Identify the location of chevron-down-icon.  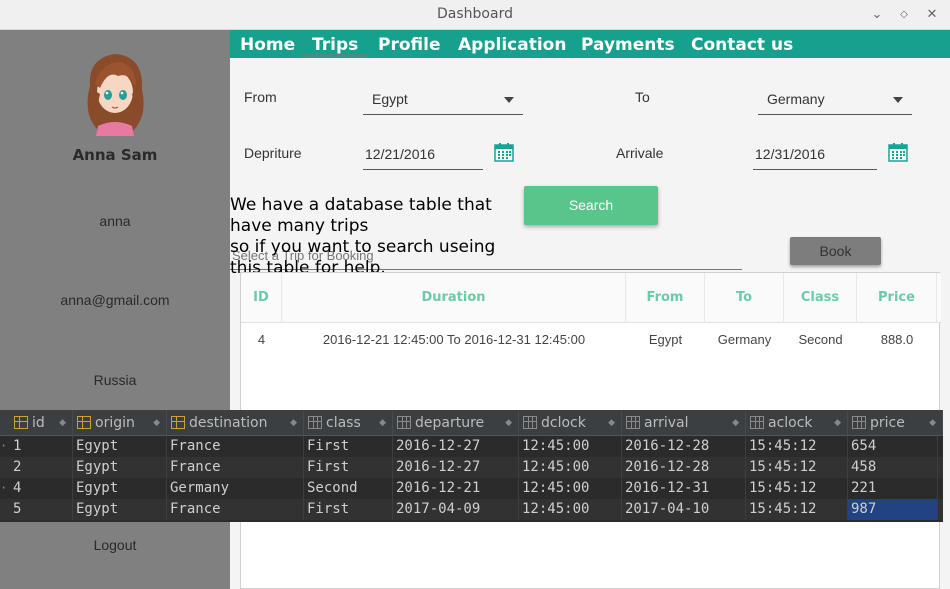
(898, 100).